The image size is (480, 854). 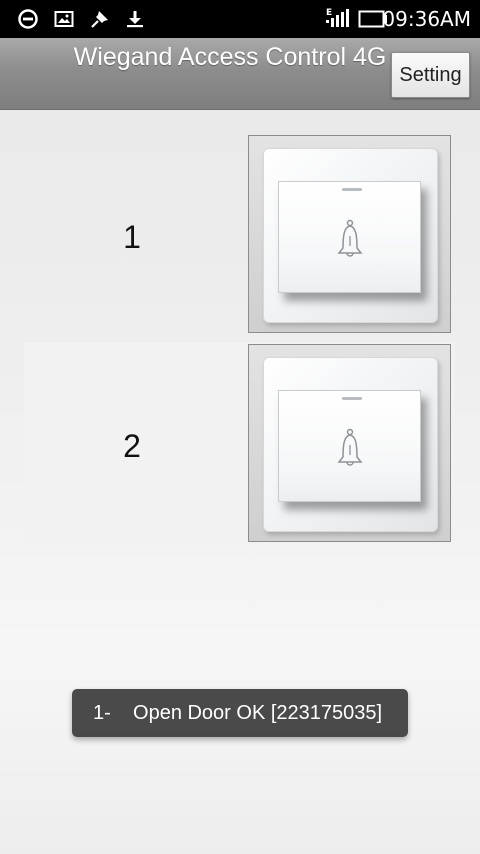 What do you see at coordinates (240, 713) in the screenshot?
I see `toast-message: 1- Open Door OK [223175035]` at bounding box center [240, 713].